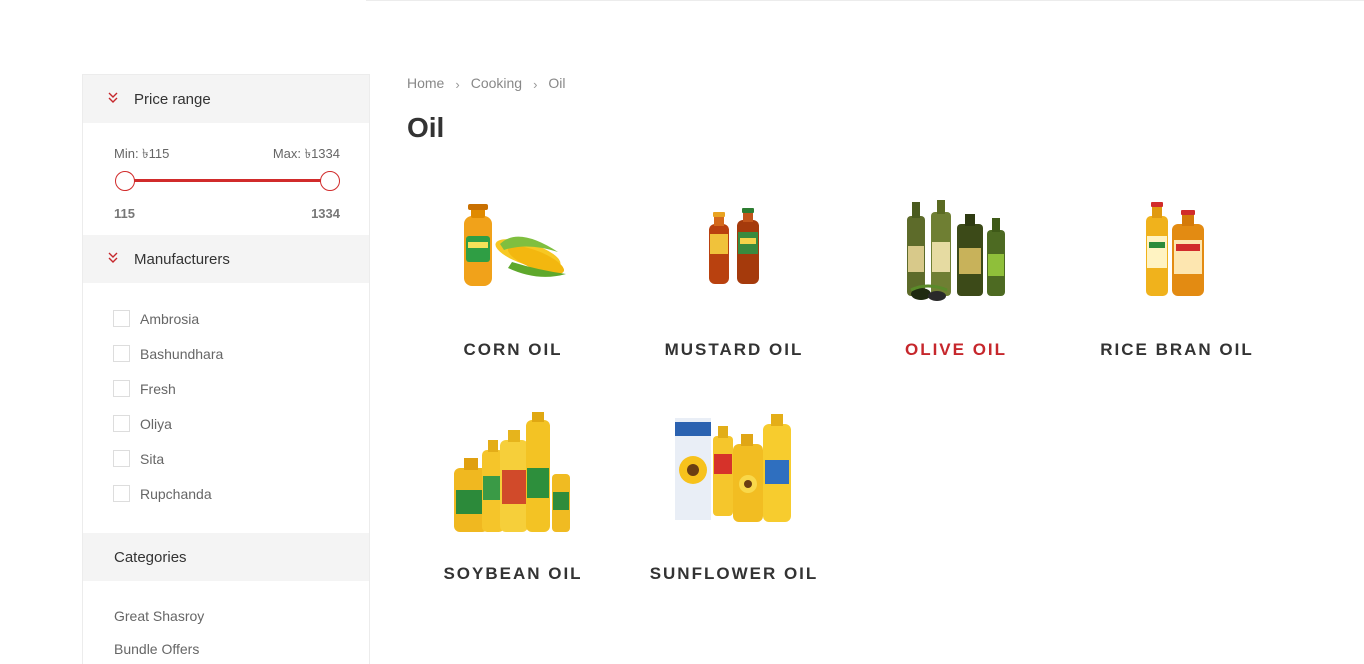  I want to click on product-card-soybean-oil: SOYBEAN OIL, so click(513, 497).